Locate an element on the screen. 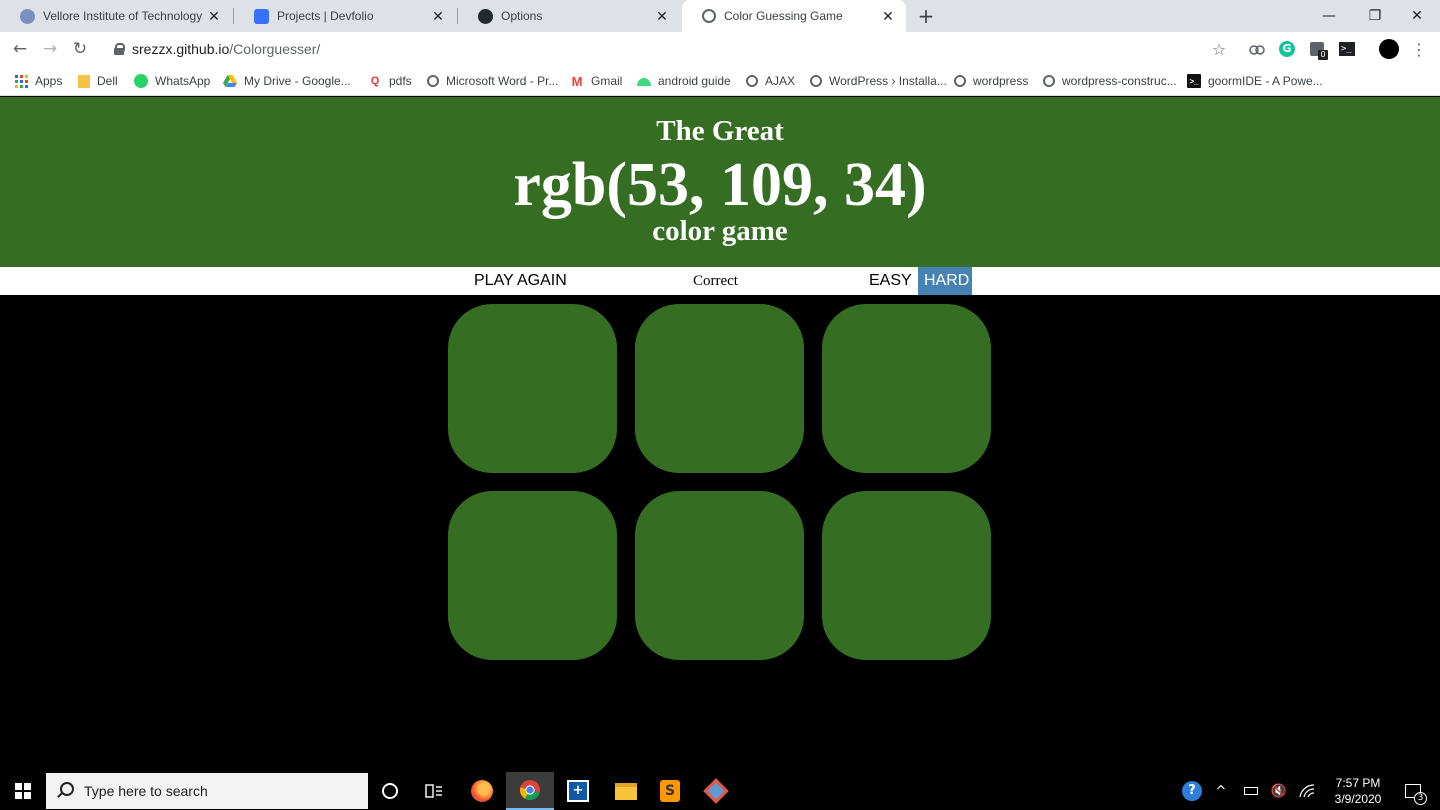  sublime-text-icon: S is located at coordinates (670, 791).